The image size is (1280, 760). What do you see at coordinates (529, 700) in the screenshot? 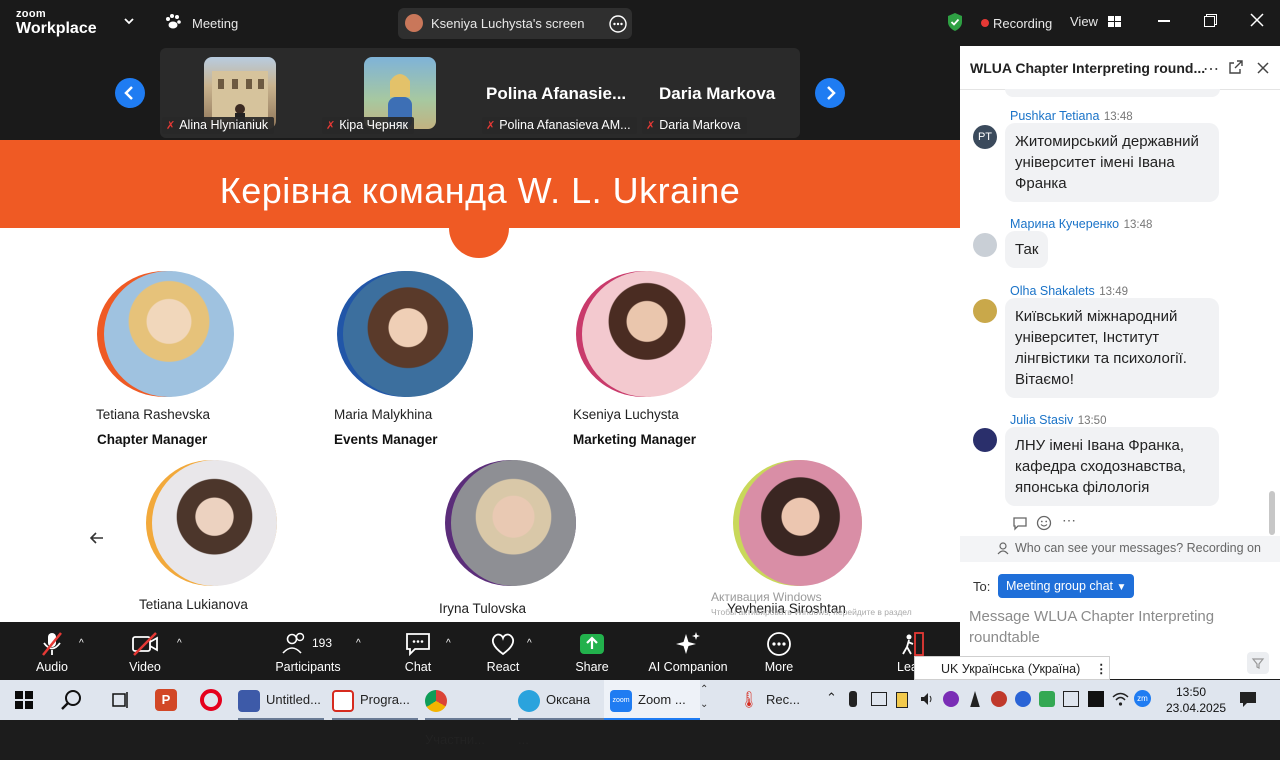
I see `telegram-icon` at bounding box center [529, 700].